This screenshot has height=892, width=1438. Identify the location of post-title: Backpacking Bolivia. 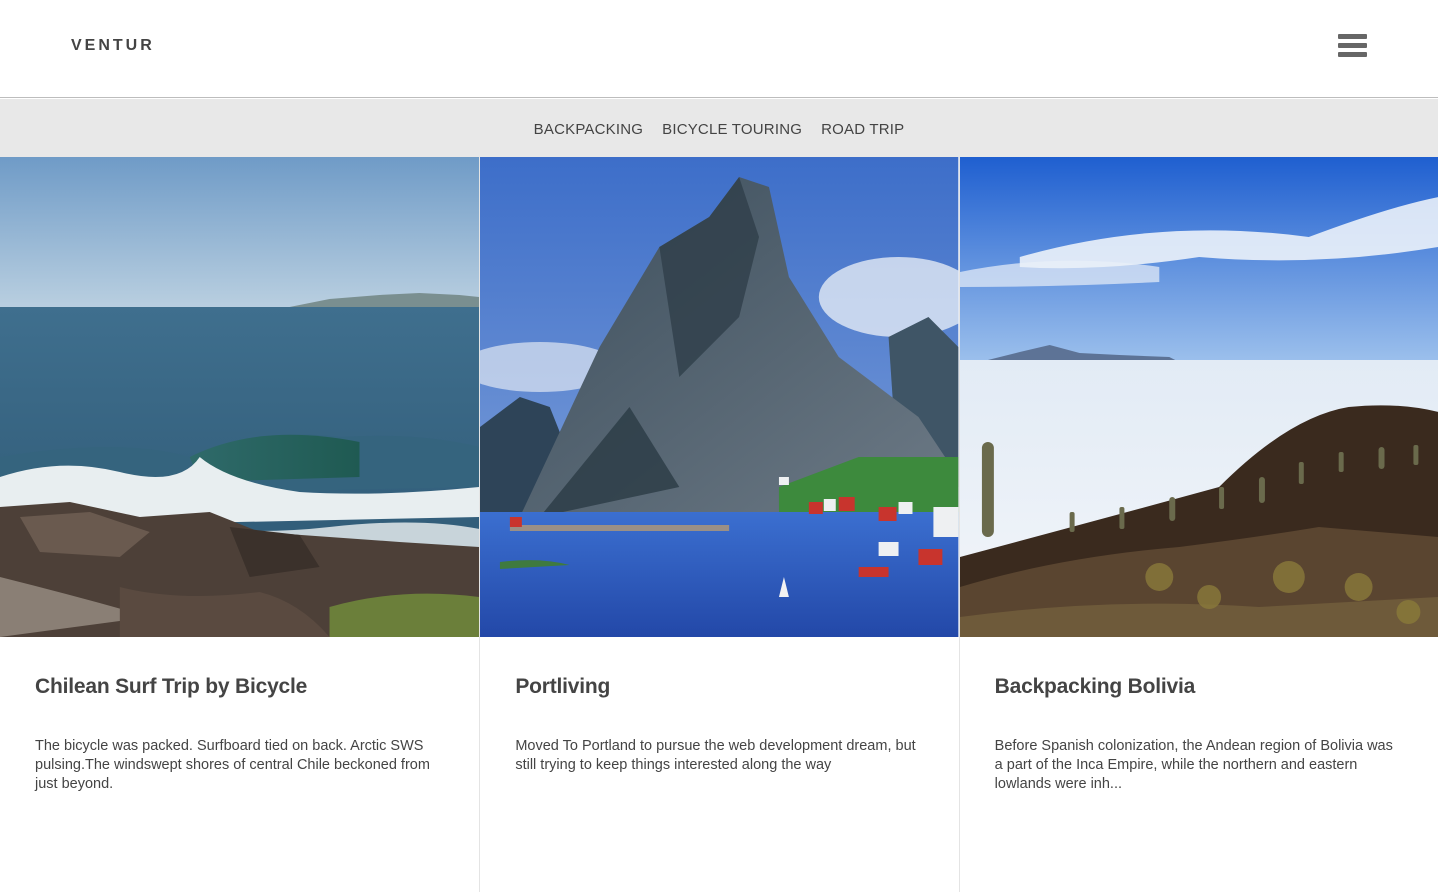
(1095, 687).